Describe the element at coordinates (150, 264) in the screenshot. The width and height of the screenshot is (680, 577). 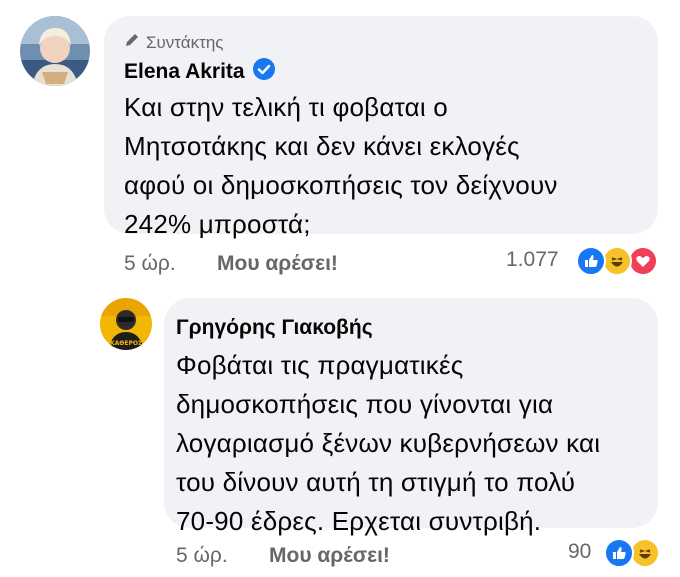
I see `comment-time: 5 ώρ.` at that location.